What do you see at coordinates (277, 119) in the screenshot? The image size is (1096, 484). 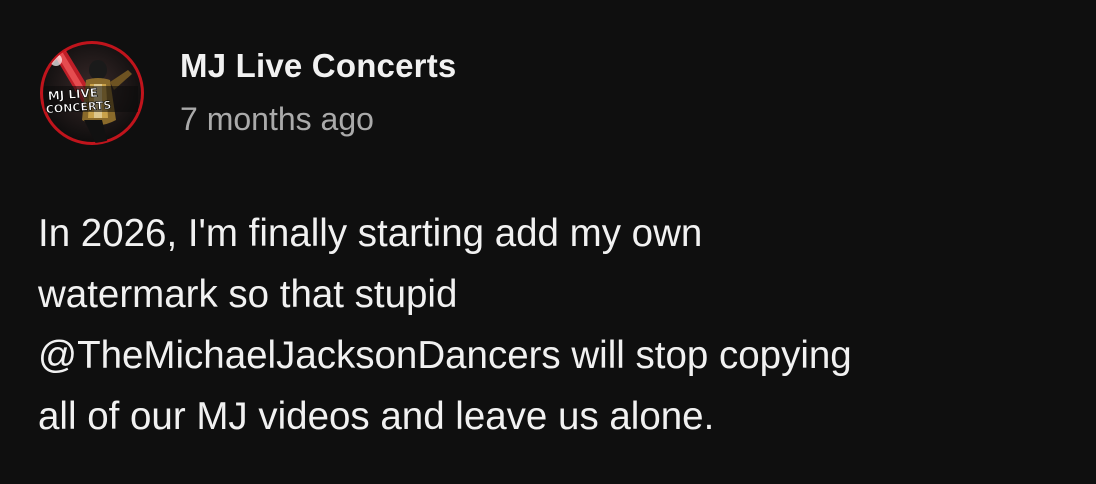 I see `post-timestamp: 7 months ago` at bounding box center [277, 119].